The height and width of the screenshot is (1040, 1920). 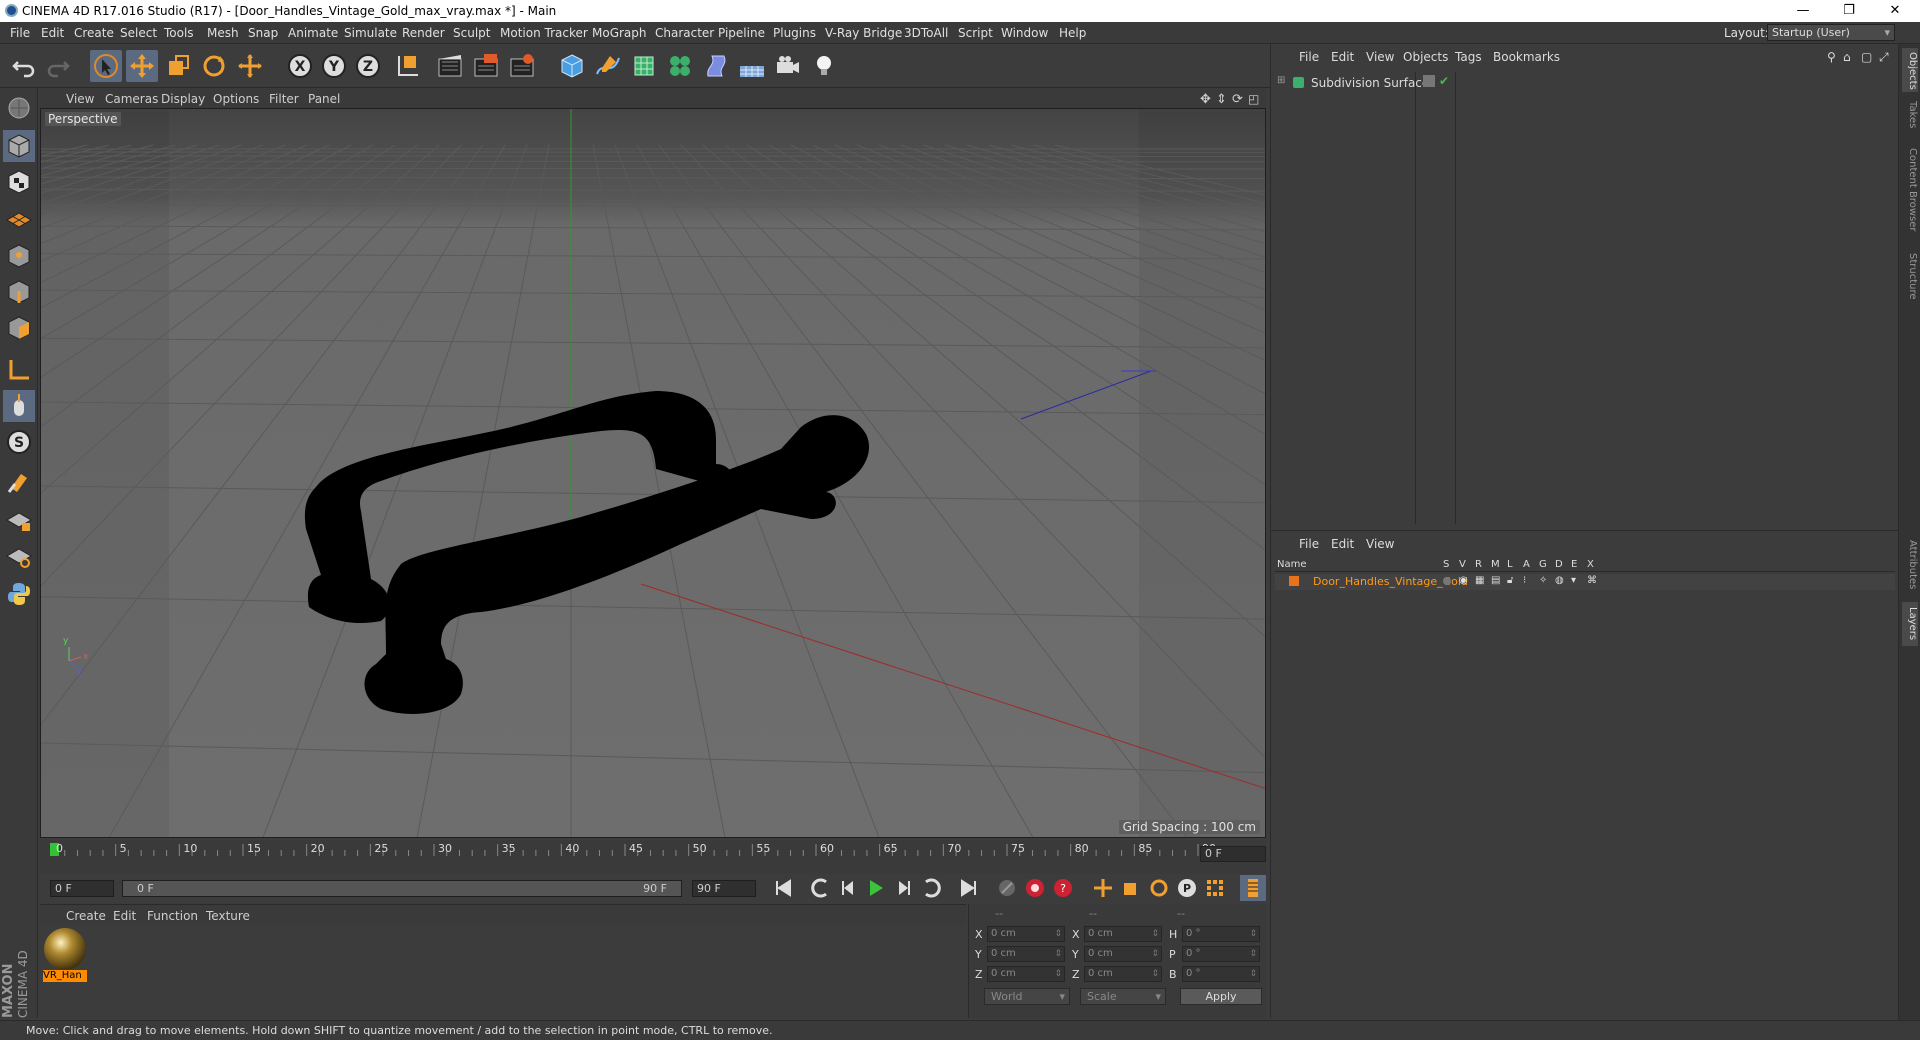 I want to click on col-view: V, so click(x=1462, y=564).